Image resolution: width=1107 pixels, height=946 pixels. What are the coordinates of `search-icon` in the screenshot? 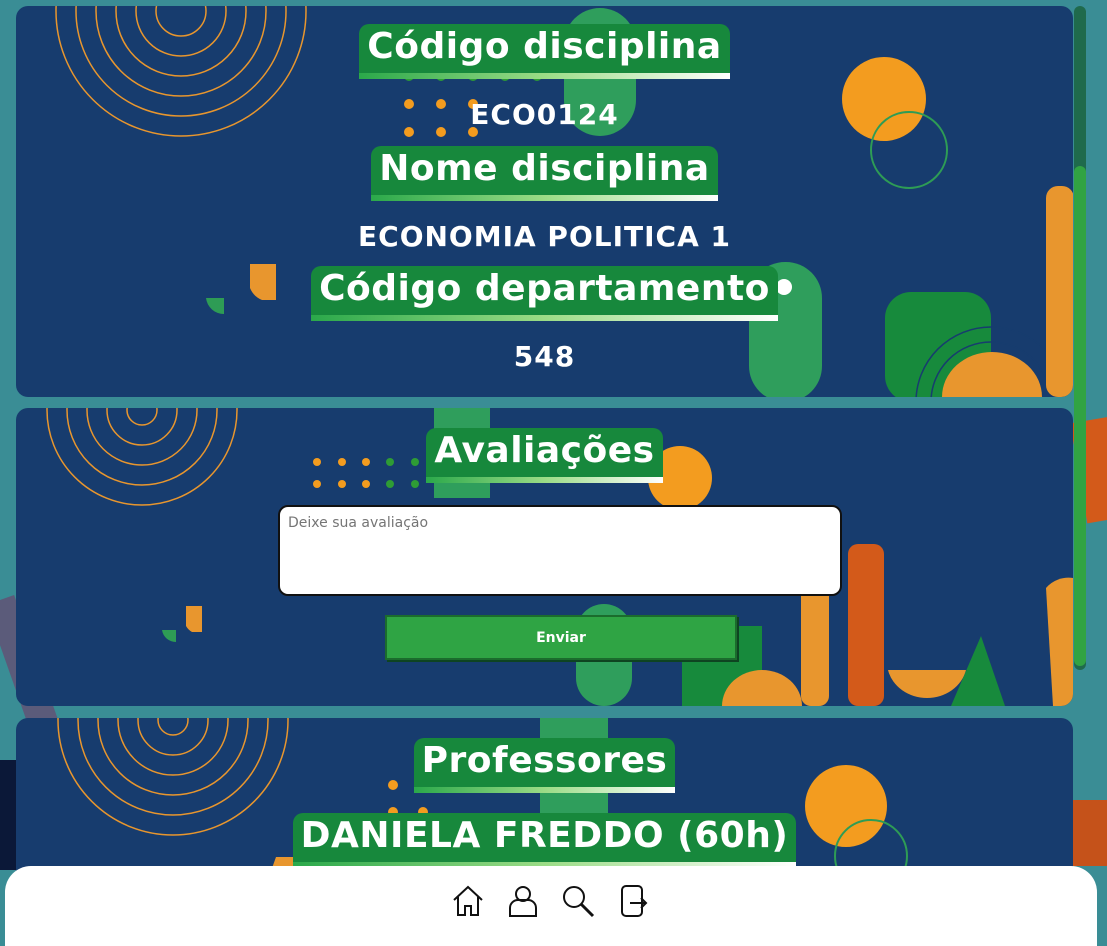 It's located at (578, 901).